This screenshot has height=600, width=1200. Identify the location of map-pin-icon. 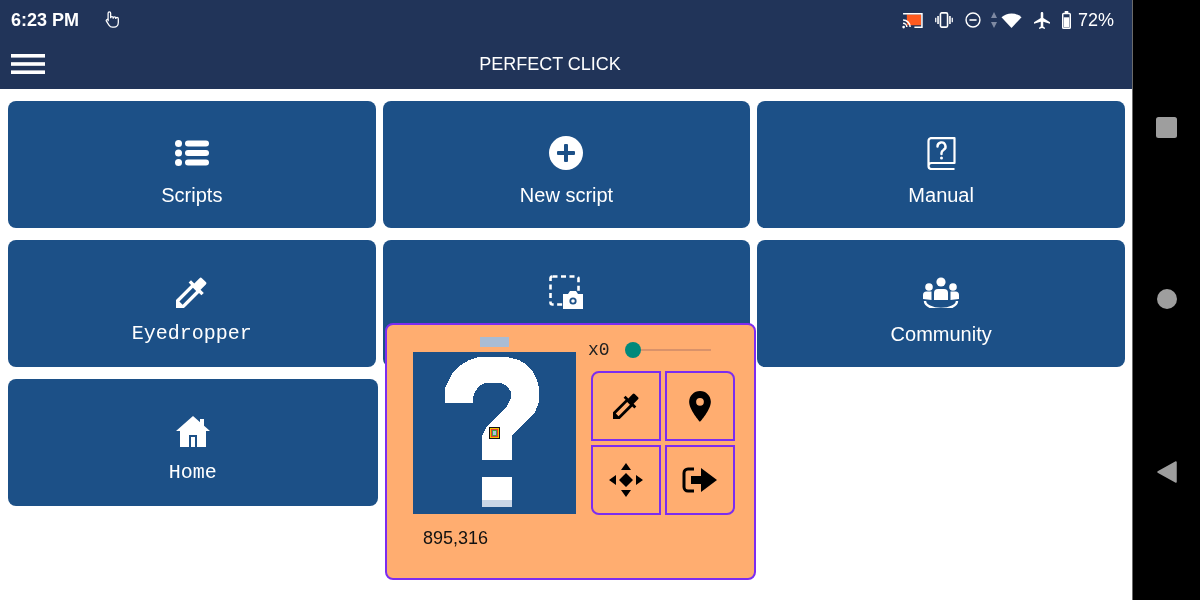
(700, 406).